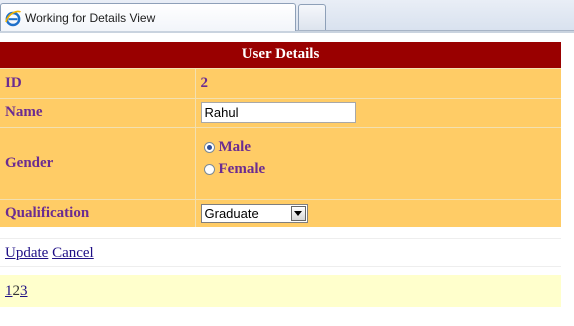  I want to click on dropdown-arrow-icon, so click(298, 213).